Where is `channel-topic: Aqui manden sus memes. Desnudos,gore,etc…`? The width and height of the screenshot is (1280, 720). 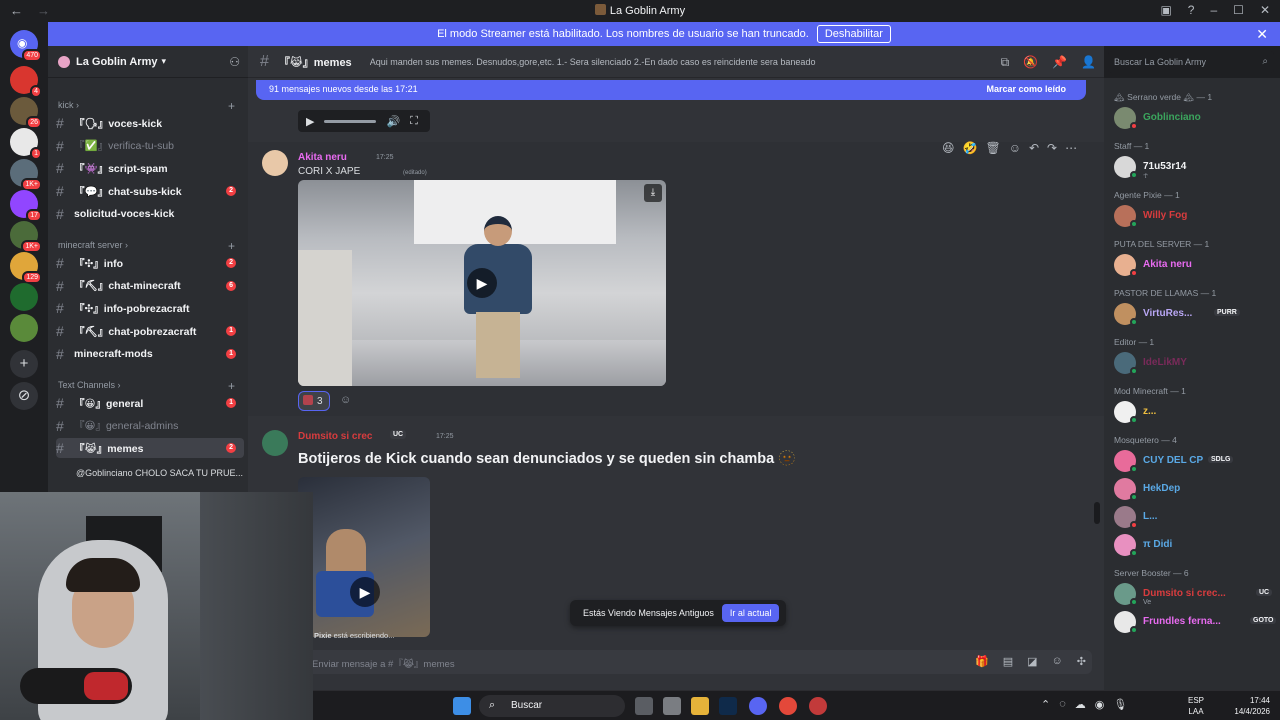 channel-topic: Aqui manden sus memes. Desnudos,gore,etc… is located at coordinates (600, 62).